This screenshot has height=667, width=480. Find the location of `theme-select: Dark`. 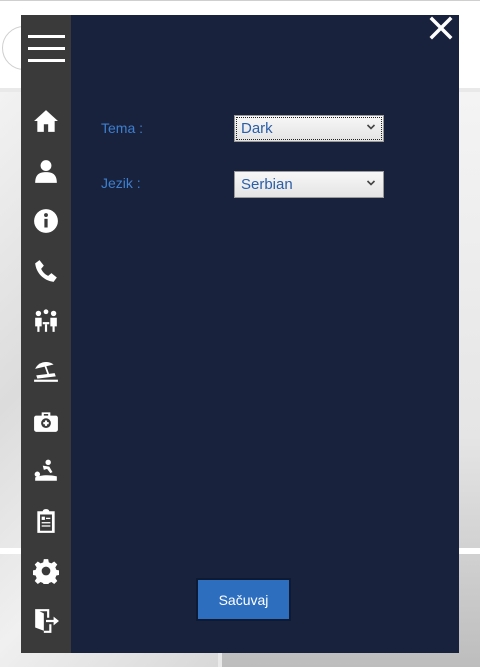

theme-select: Dark is located at coordinates (309, 128).